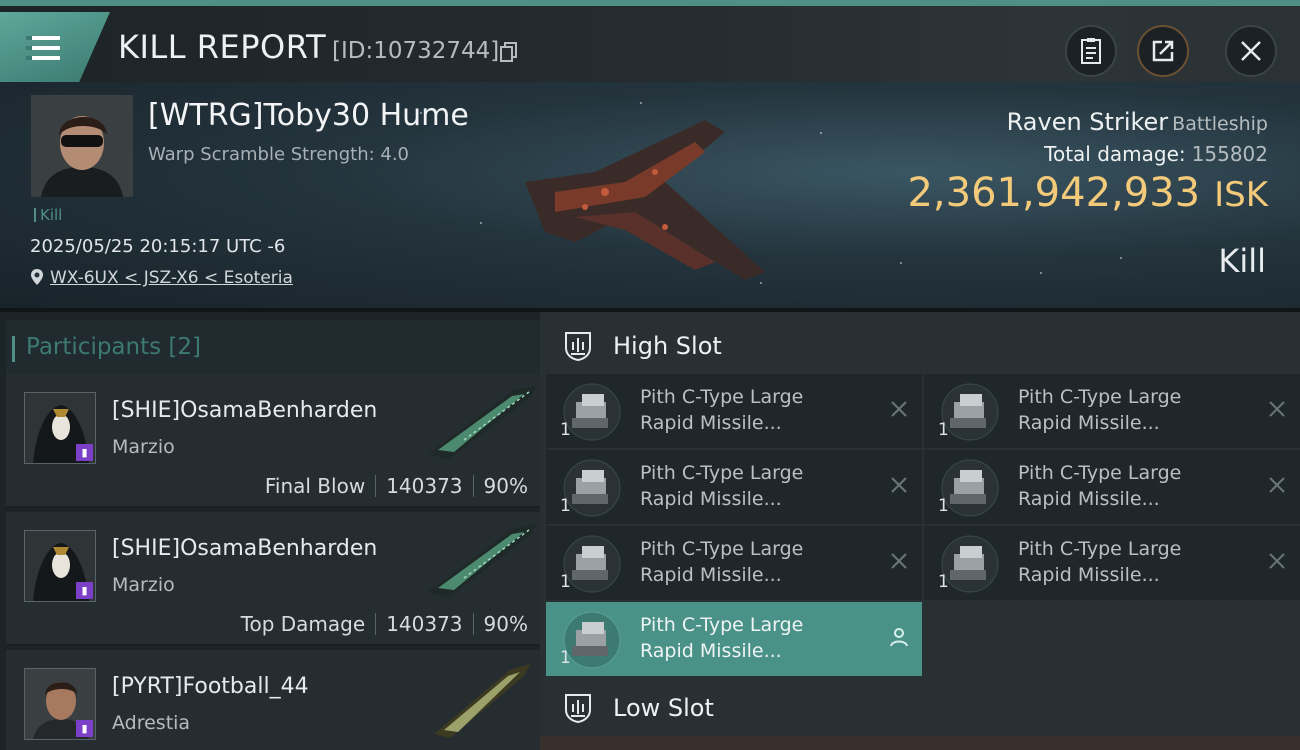 The height and width of the screenshot is (750, 1300). I want to click on share-button, so click(1163, 51).